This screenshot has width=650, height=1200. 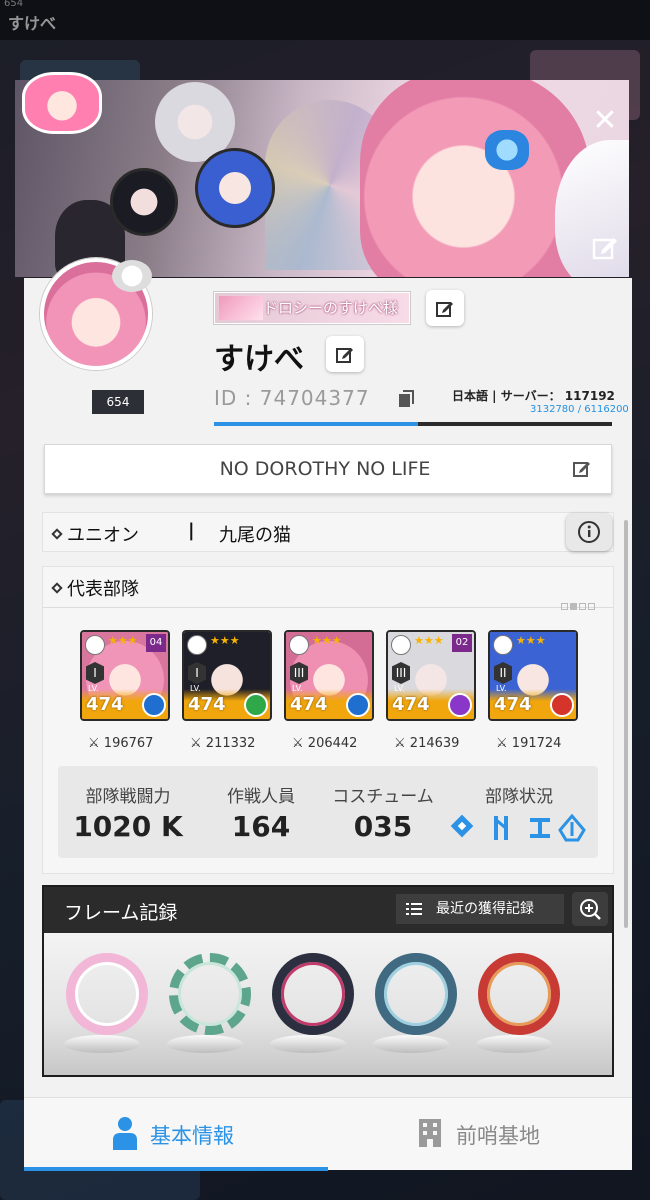 What do you see at coordinates (255, 535) in the screenshot?
I see `union-name: 九尾の猫` at bounding box center [255, 535].